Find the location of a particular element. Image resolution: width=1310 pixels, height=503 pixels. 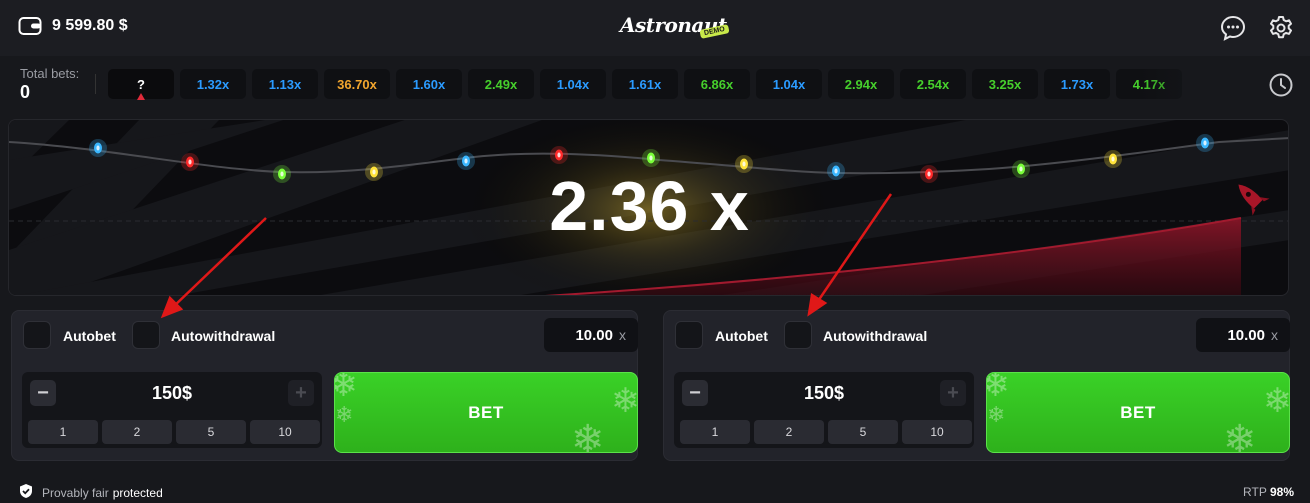

history-chip: 4.17x is located at coordinates (1149, 84).